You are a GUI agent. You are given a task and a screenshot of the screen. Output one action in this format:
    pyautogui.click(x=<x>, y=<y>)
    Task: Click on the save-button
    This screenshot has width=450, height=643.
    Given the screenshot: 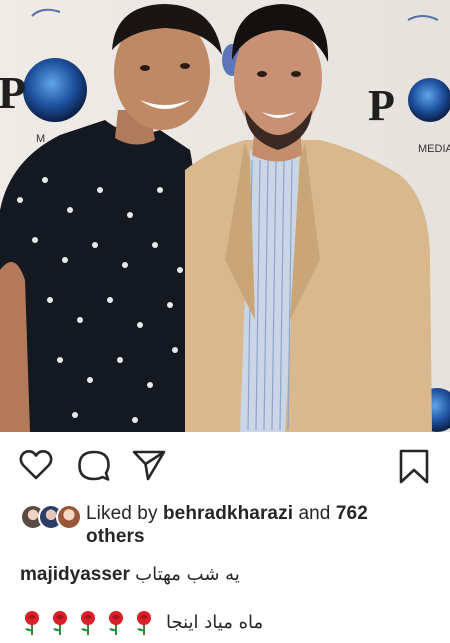 What is the action you would take?
    pyautogui.click(x=414, y=467)
    